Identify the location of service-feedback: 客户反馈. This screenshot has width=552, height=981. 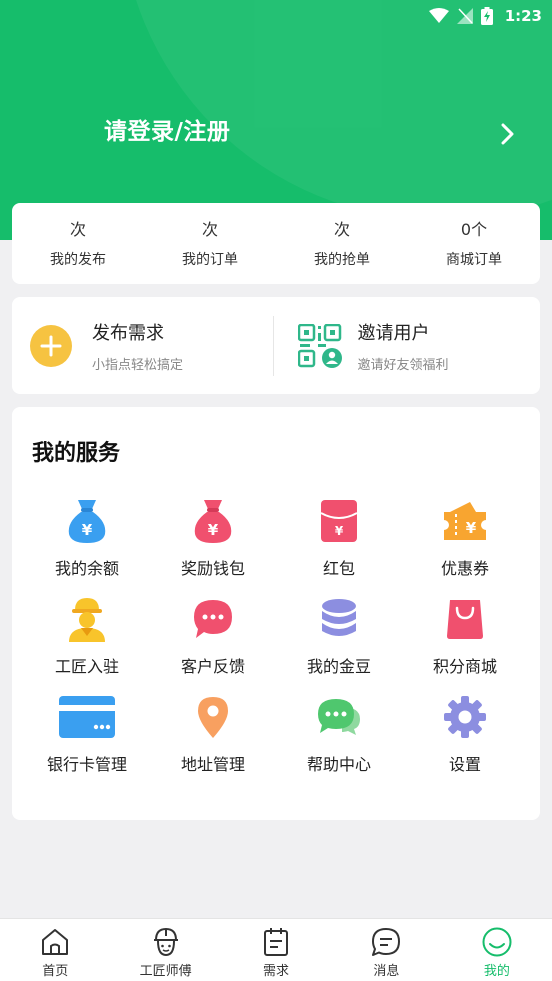
(213, 644).